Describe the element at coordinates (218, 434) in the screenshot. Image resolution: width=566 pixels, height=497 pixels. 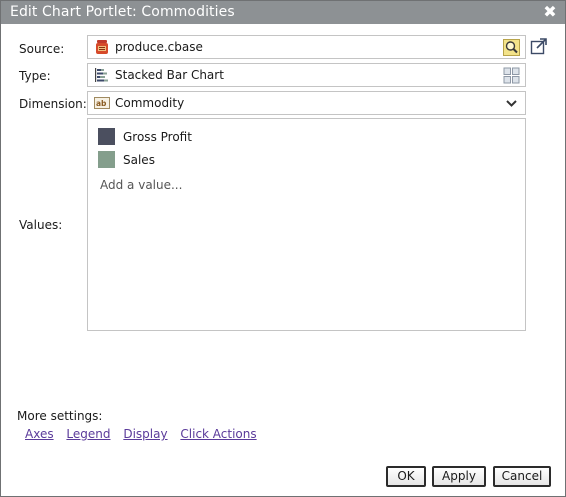
I see `click-actions-link: Click Actions` at that location.